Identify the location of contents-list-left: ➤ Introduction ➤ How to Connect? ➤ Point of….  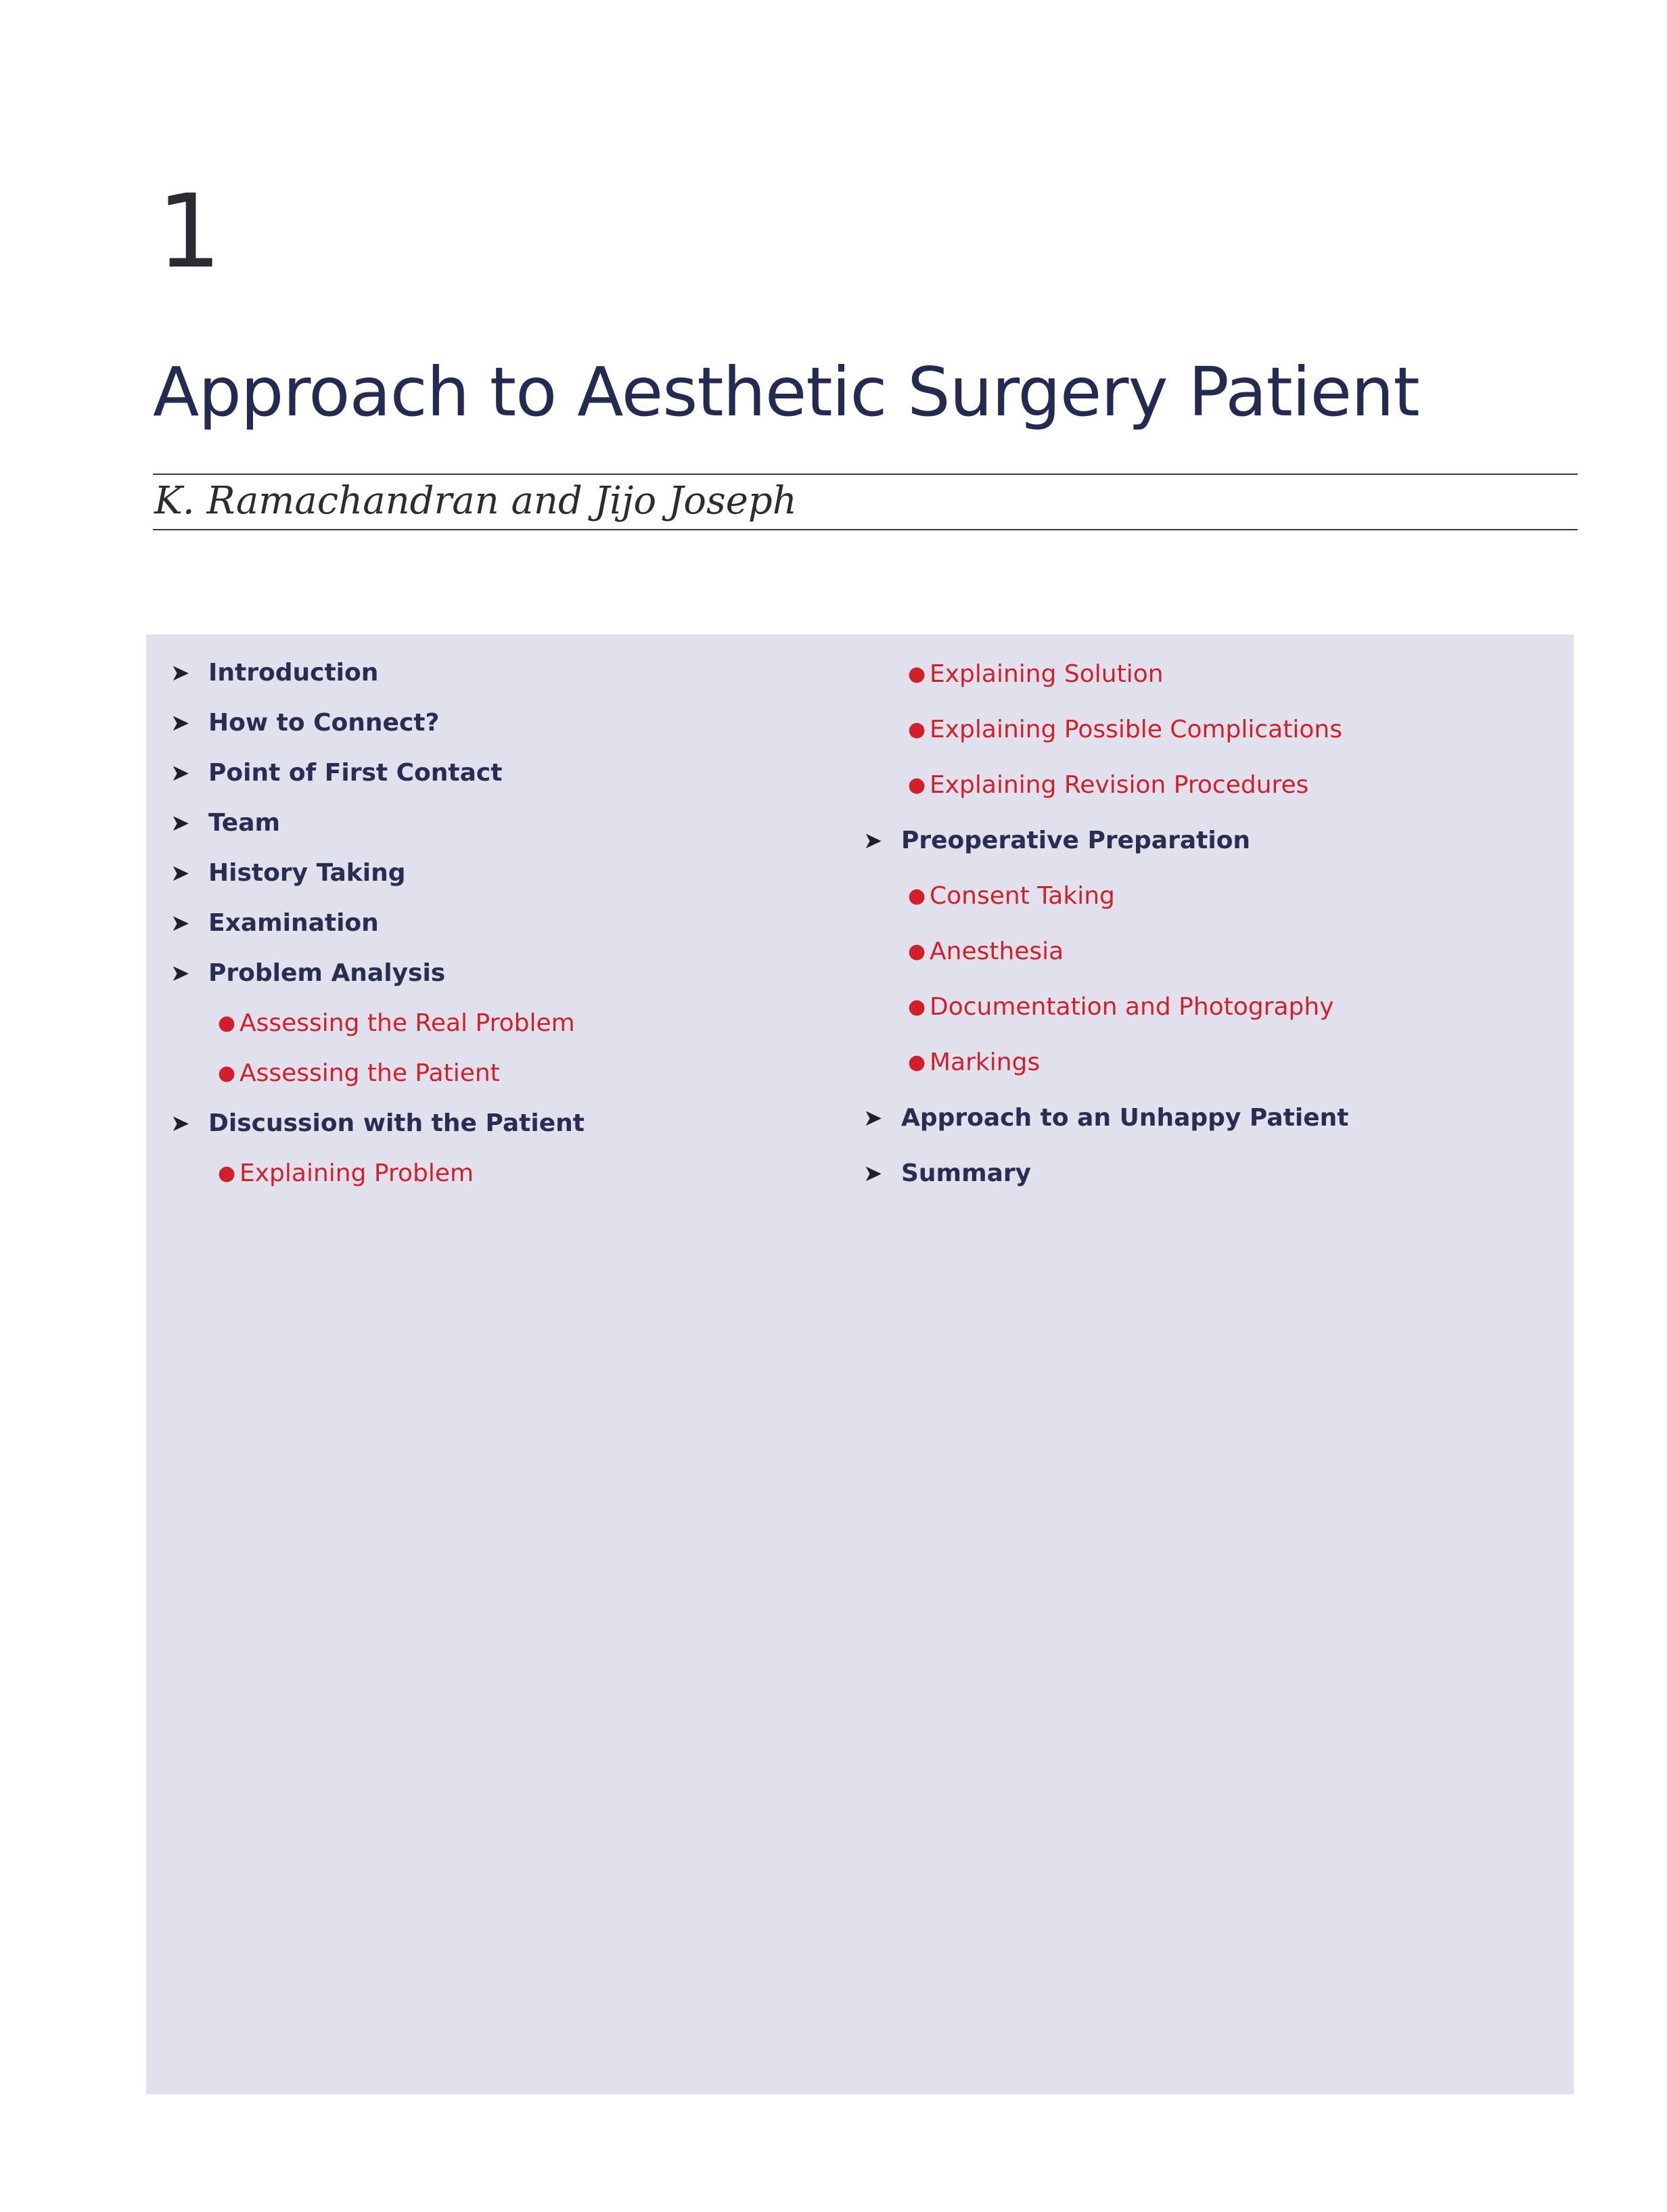
(376, 923).